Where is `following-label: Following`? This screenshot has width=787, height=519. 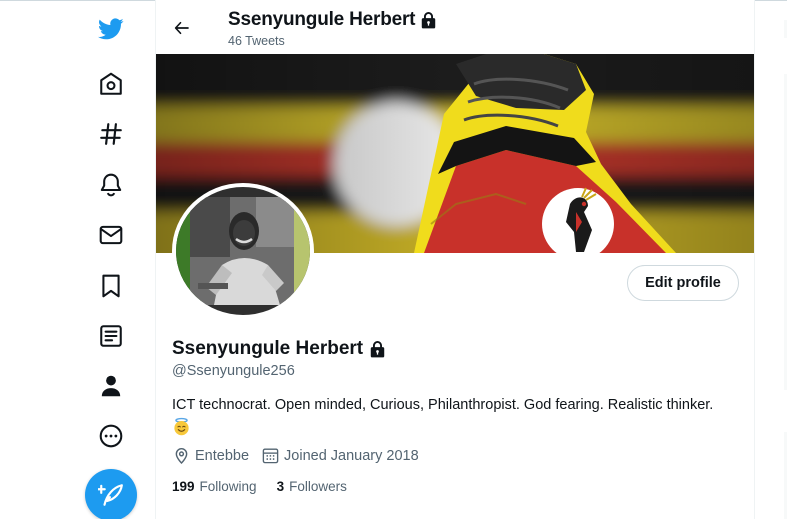 following-label: Following is located at coordinates (228, 486).